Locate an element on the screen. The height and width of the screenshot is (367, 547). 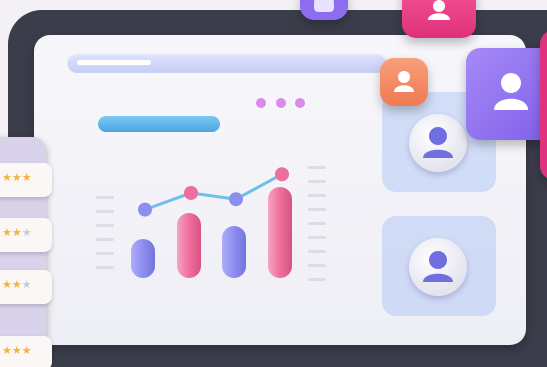
bar-line-chart is located at coordinates (211, 223).